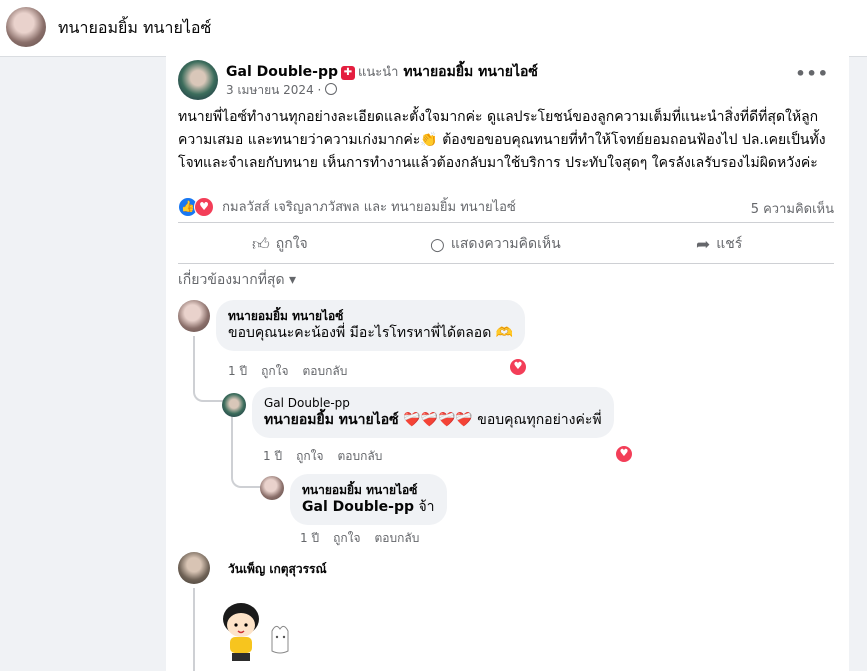 This screenshot has height=671, width=867. What do you see at coordinates (812, 73) in the screenshot?
I see `more-options-button: •••` at bounding box center [812, 73].